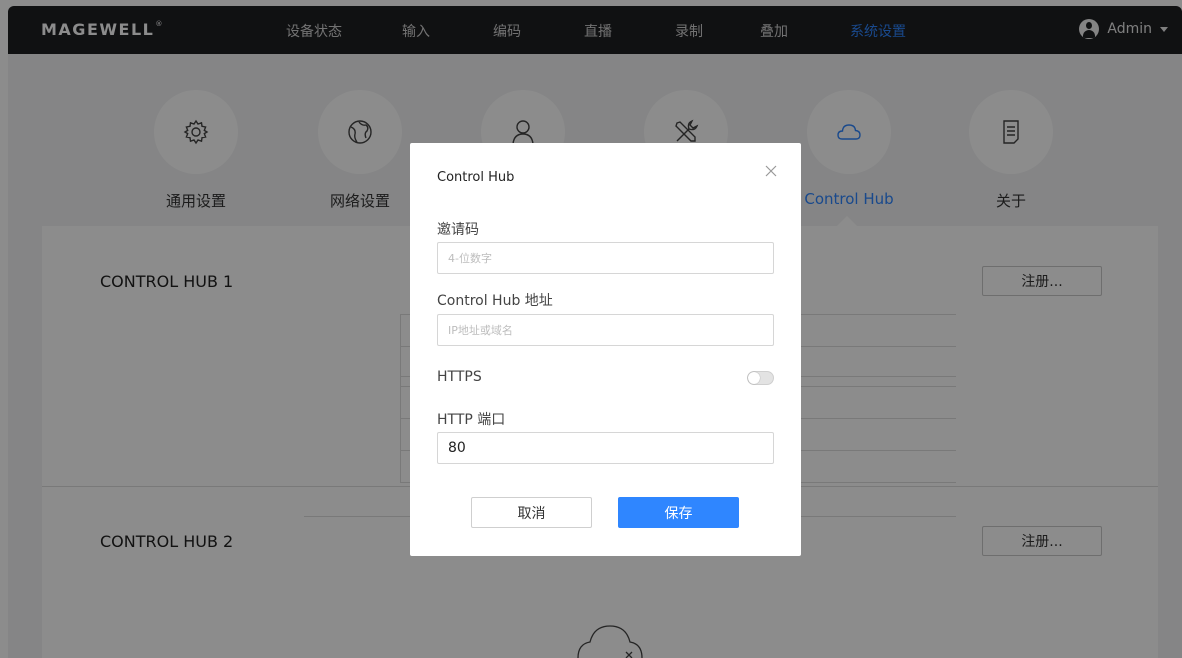 This screenshot has width=1182, height=658. I want to click on https-label: HTTPS, so click(459, 377).